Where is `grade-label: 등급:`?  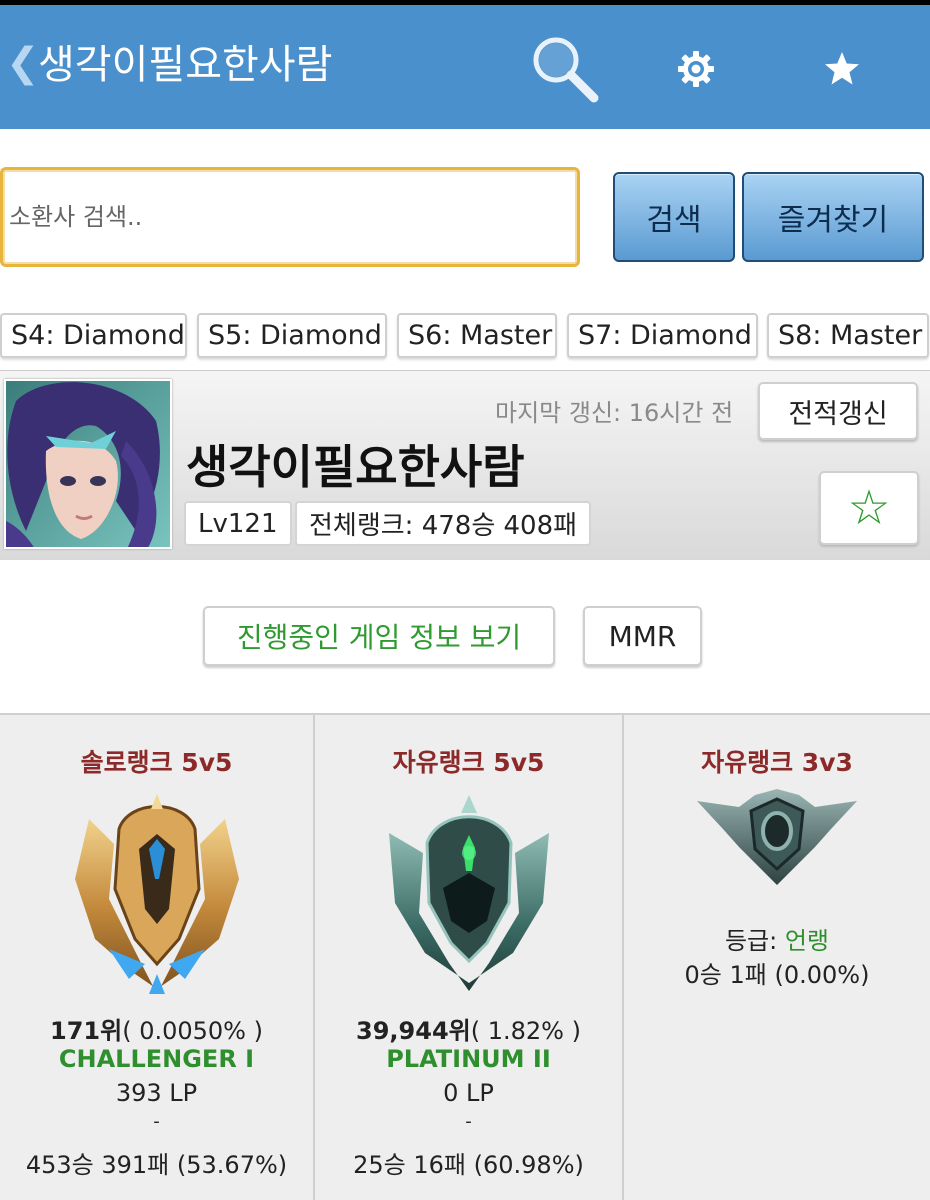 grade-label: 등급: is located at coordinates (754, 941).